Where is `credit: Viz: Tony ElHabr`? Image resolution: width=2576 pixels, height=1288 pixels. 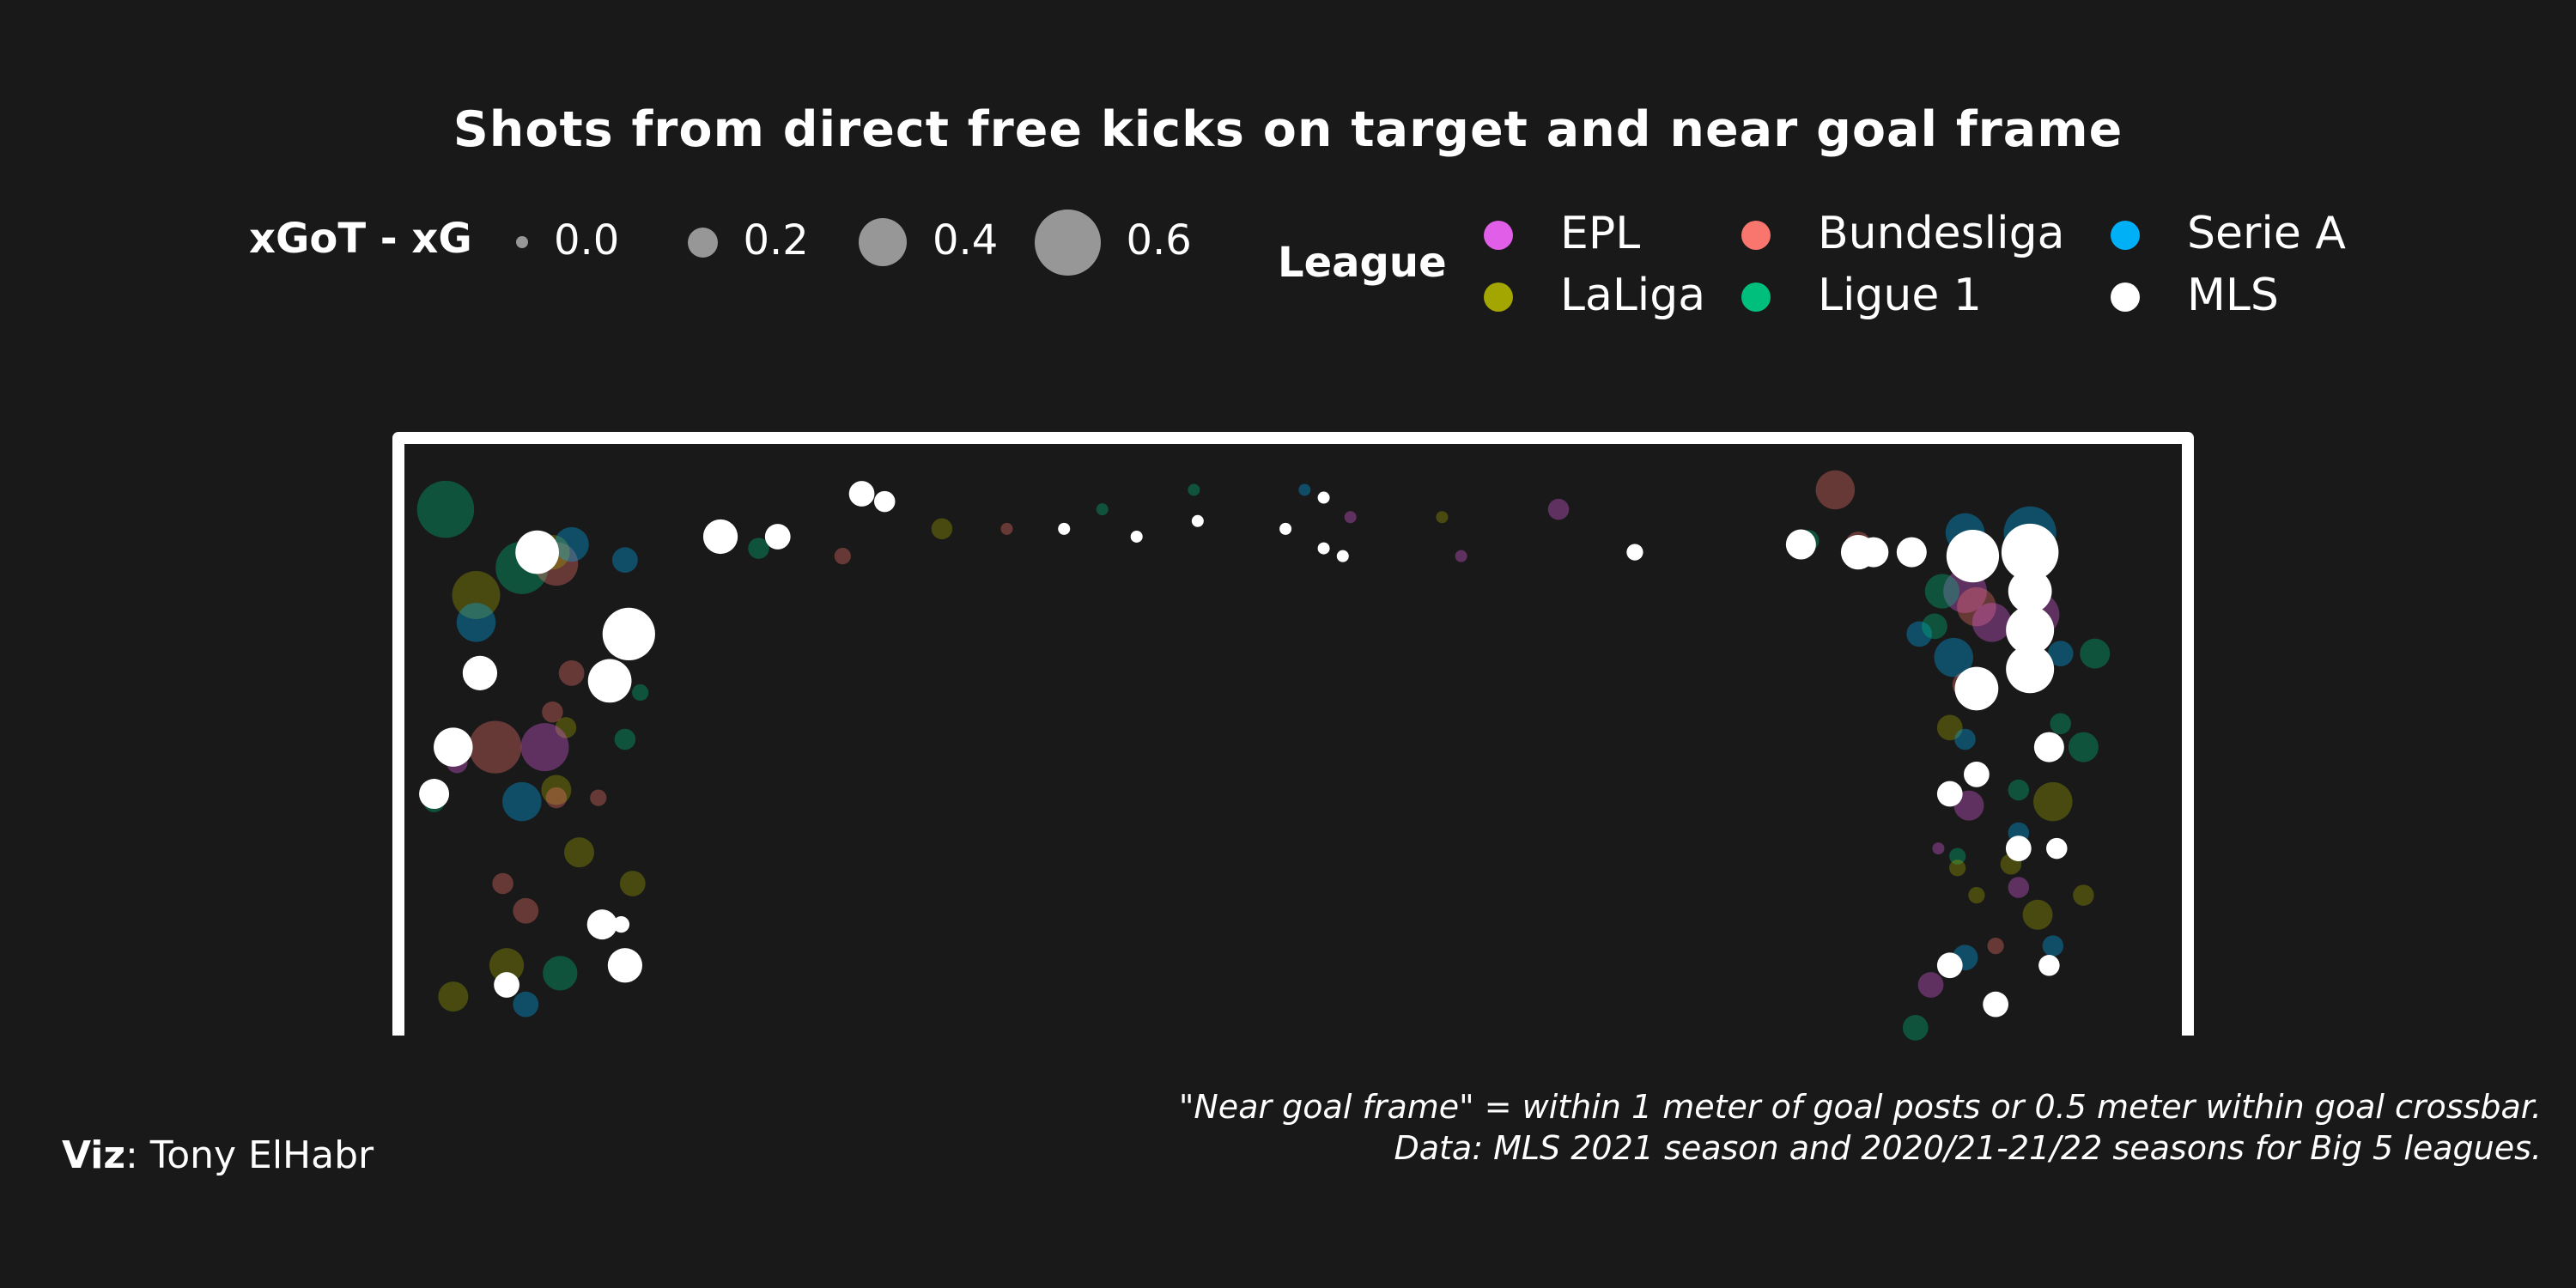
credit: Viz: Tony ElHabr is located at coordinates (218, 1155).